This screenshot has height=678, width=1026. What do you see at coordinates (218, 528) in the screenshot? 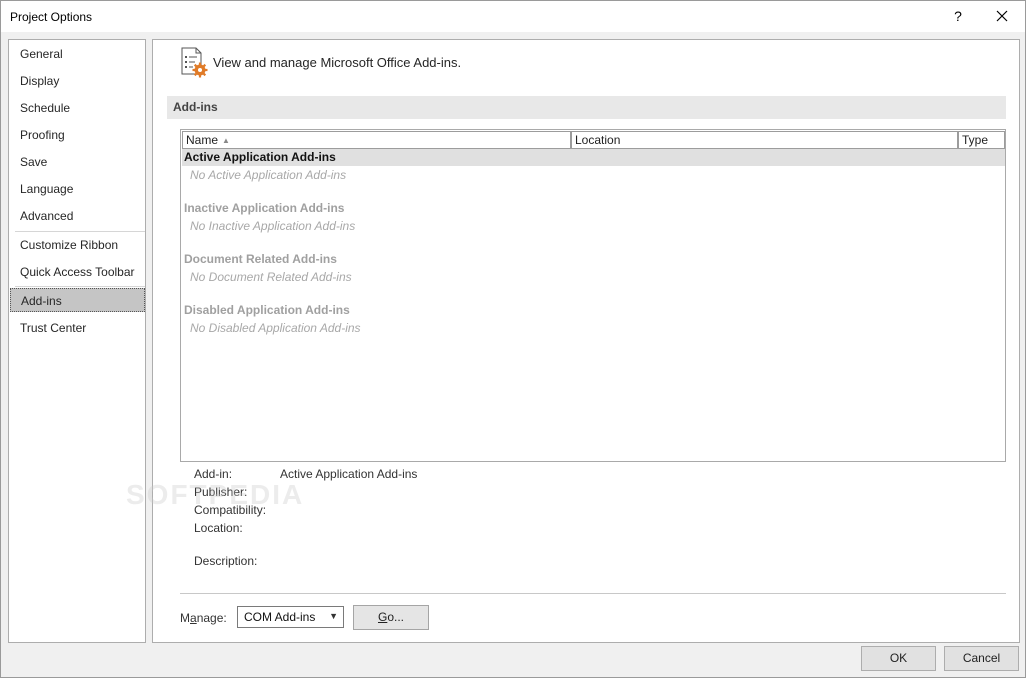
I see `detail-location-label: Location:` at bounding box center [218, 528].